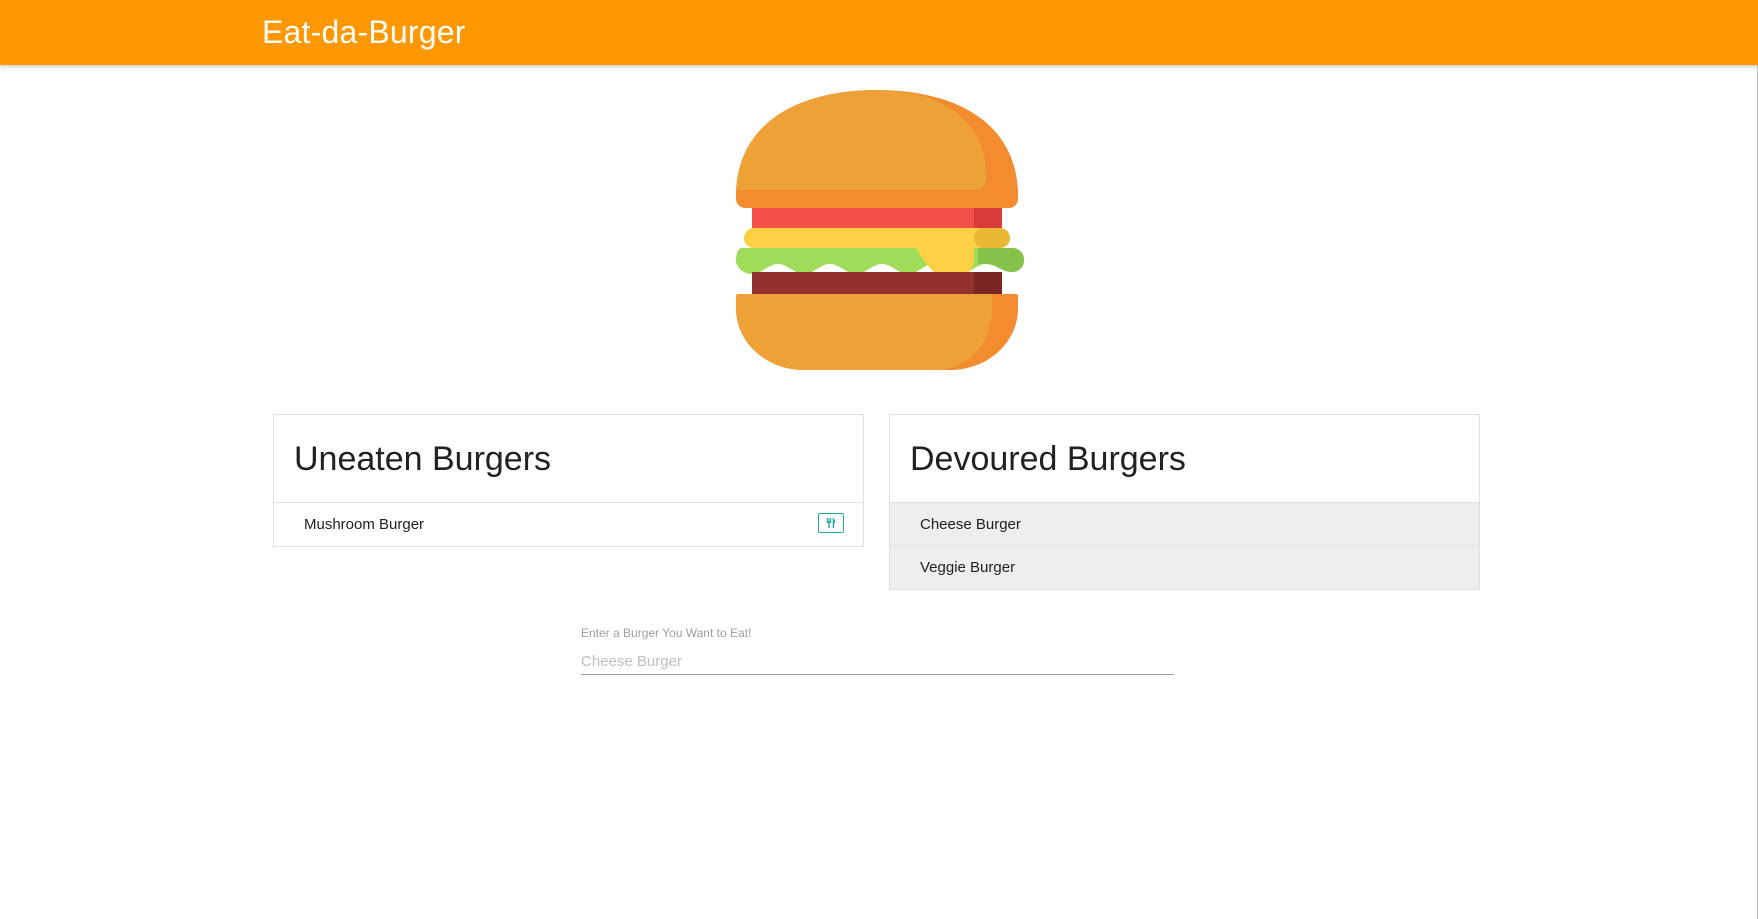  What do you see at coordinates (364, 32) in the screenshot?
I see `brand-logo: Eat-da-Burger` at bounding box center [364, 32].